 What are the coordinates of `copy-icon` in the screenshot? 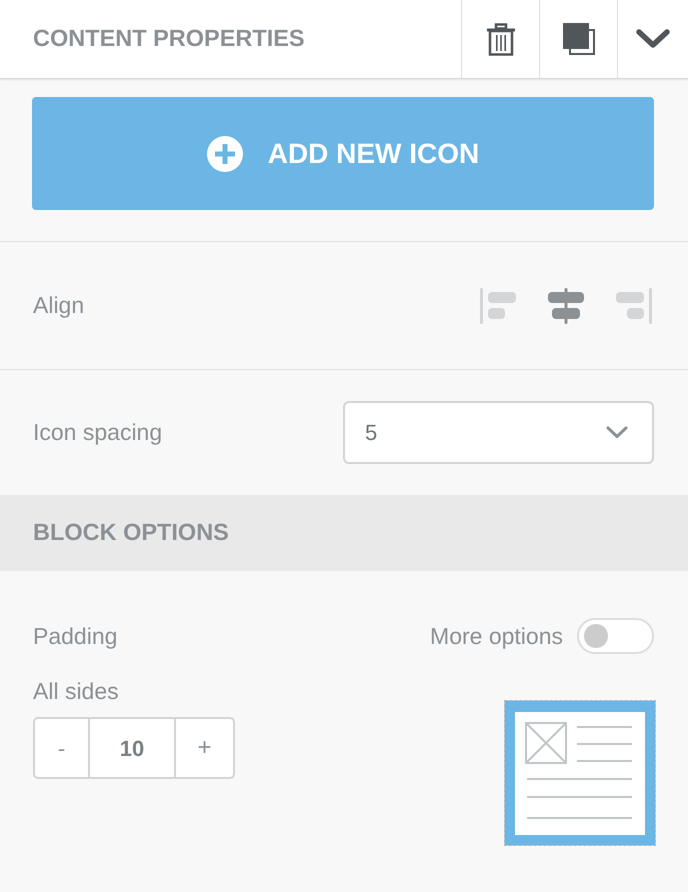 It's located at (578, 39).